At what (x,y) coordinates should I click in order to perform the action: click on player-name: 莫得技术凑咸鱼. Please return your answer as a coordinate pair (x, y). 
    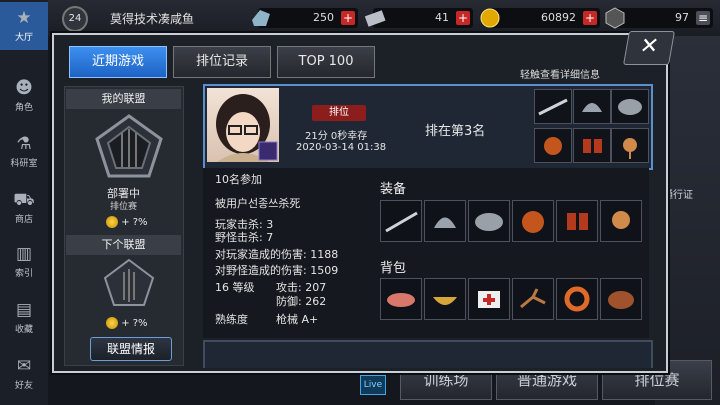
    Looking at the image, I should click on (152, 19).